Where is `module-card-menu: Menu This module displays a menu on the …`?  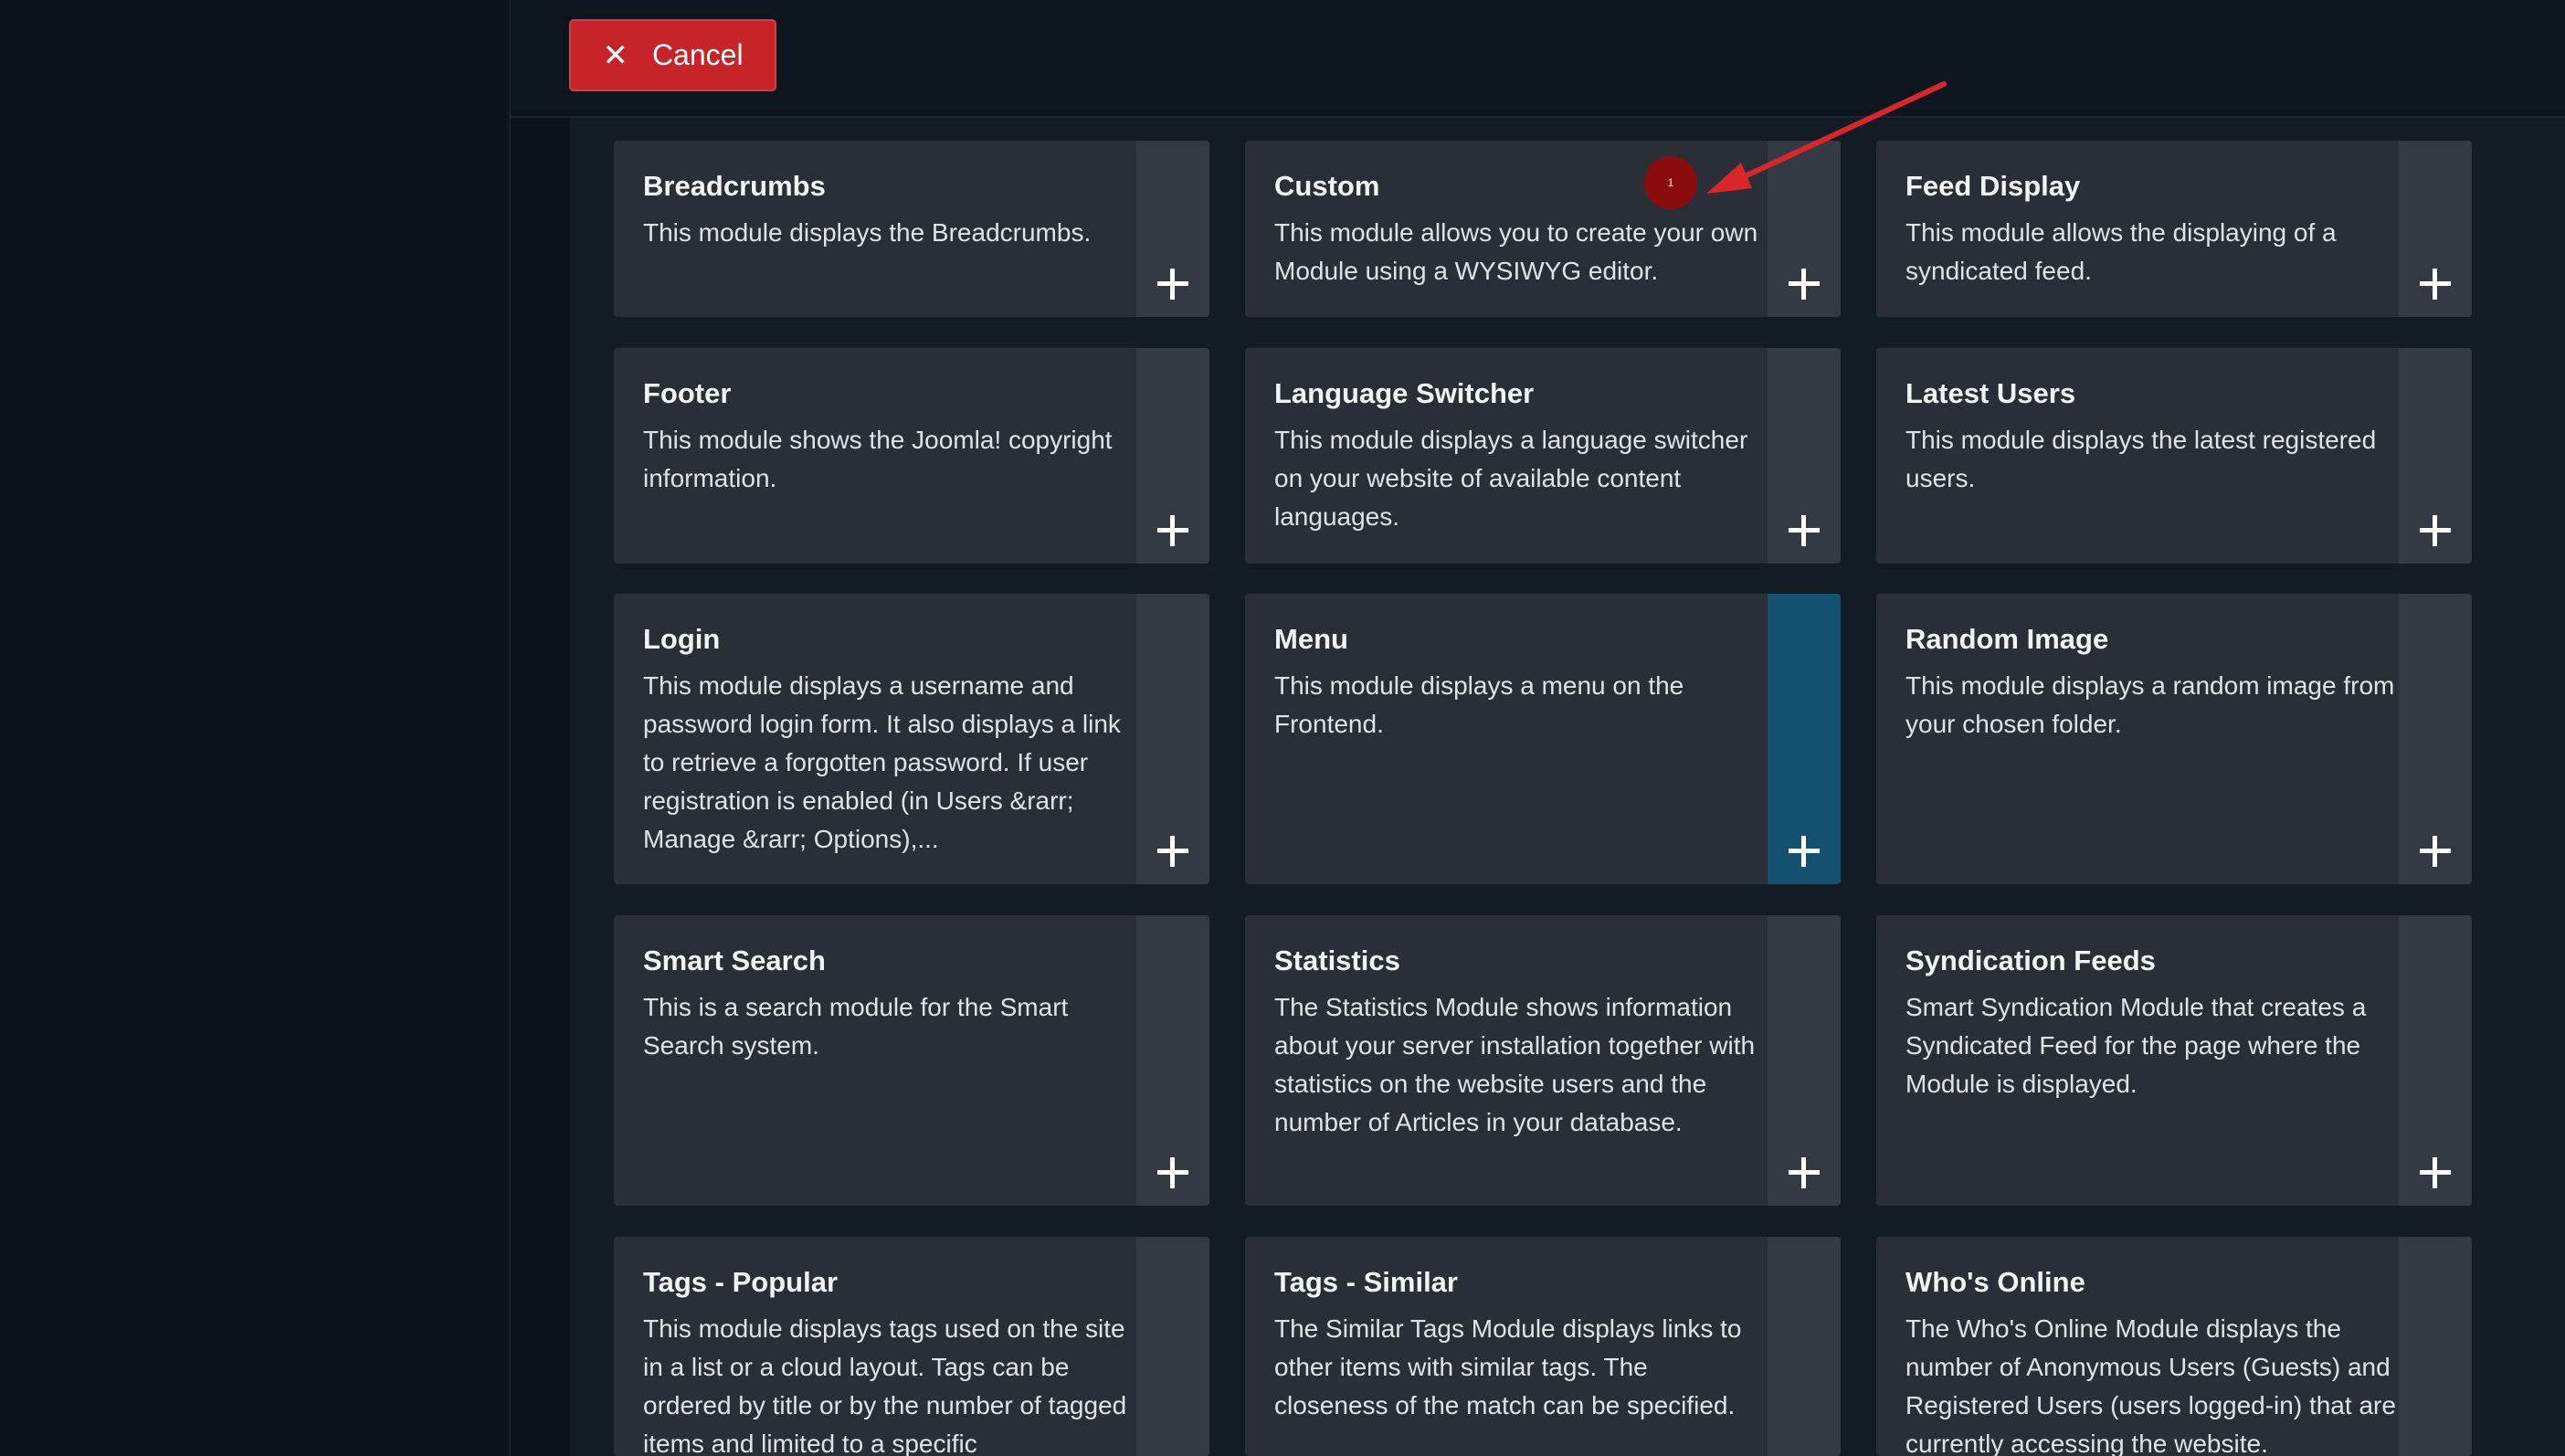
module-card-menu: Menu This module displays a menu on the … is located at coordinates (1543, 739).